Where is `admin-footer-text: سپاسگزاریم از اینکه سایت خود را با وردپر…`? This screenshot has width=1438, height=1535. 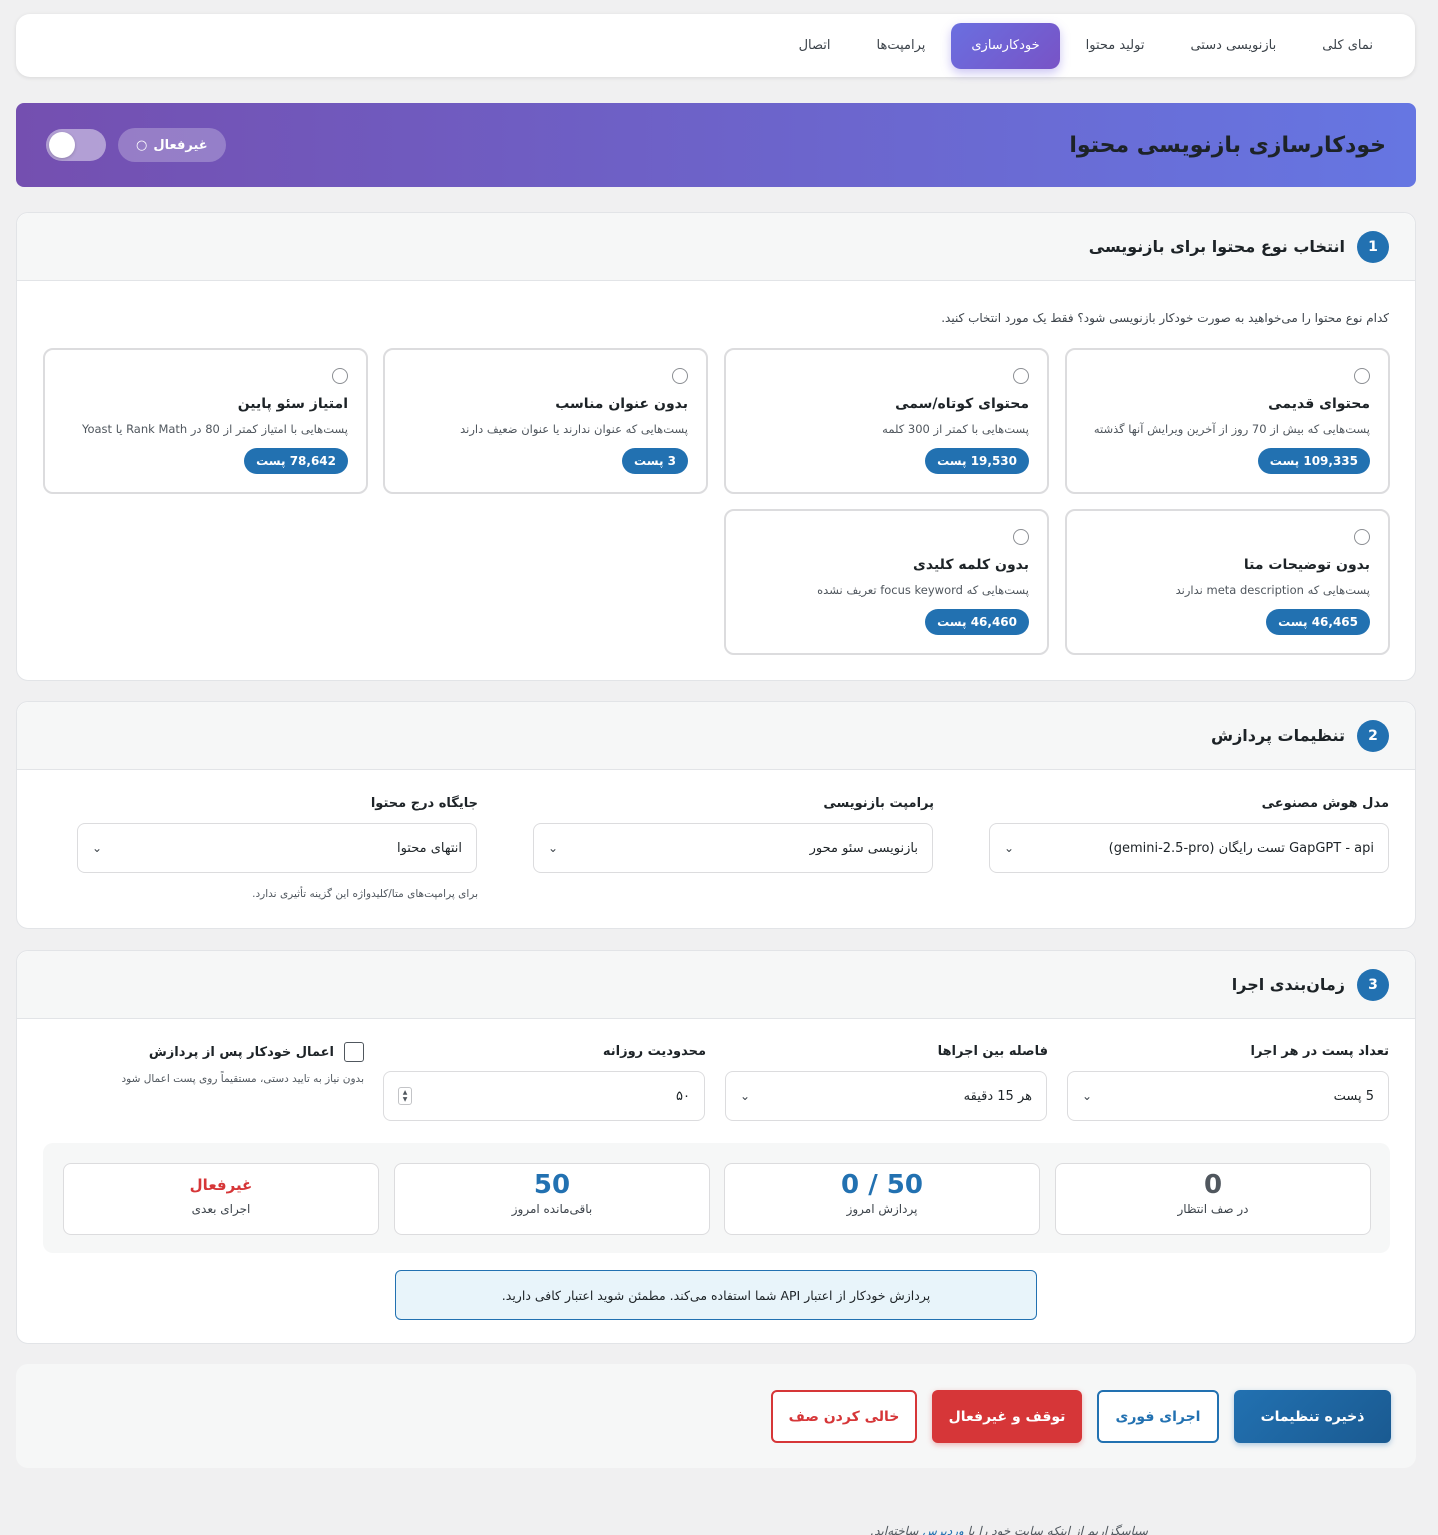 admin-footer-text: سپاسگزاریم از اینکه سایت خود را با وردپر… is located at coordinates (1009, 1529).